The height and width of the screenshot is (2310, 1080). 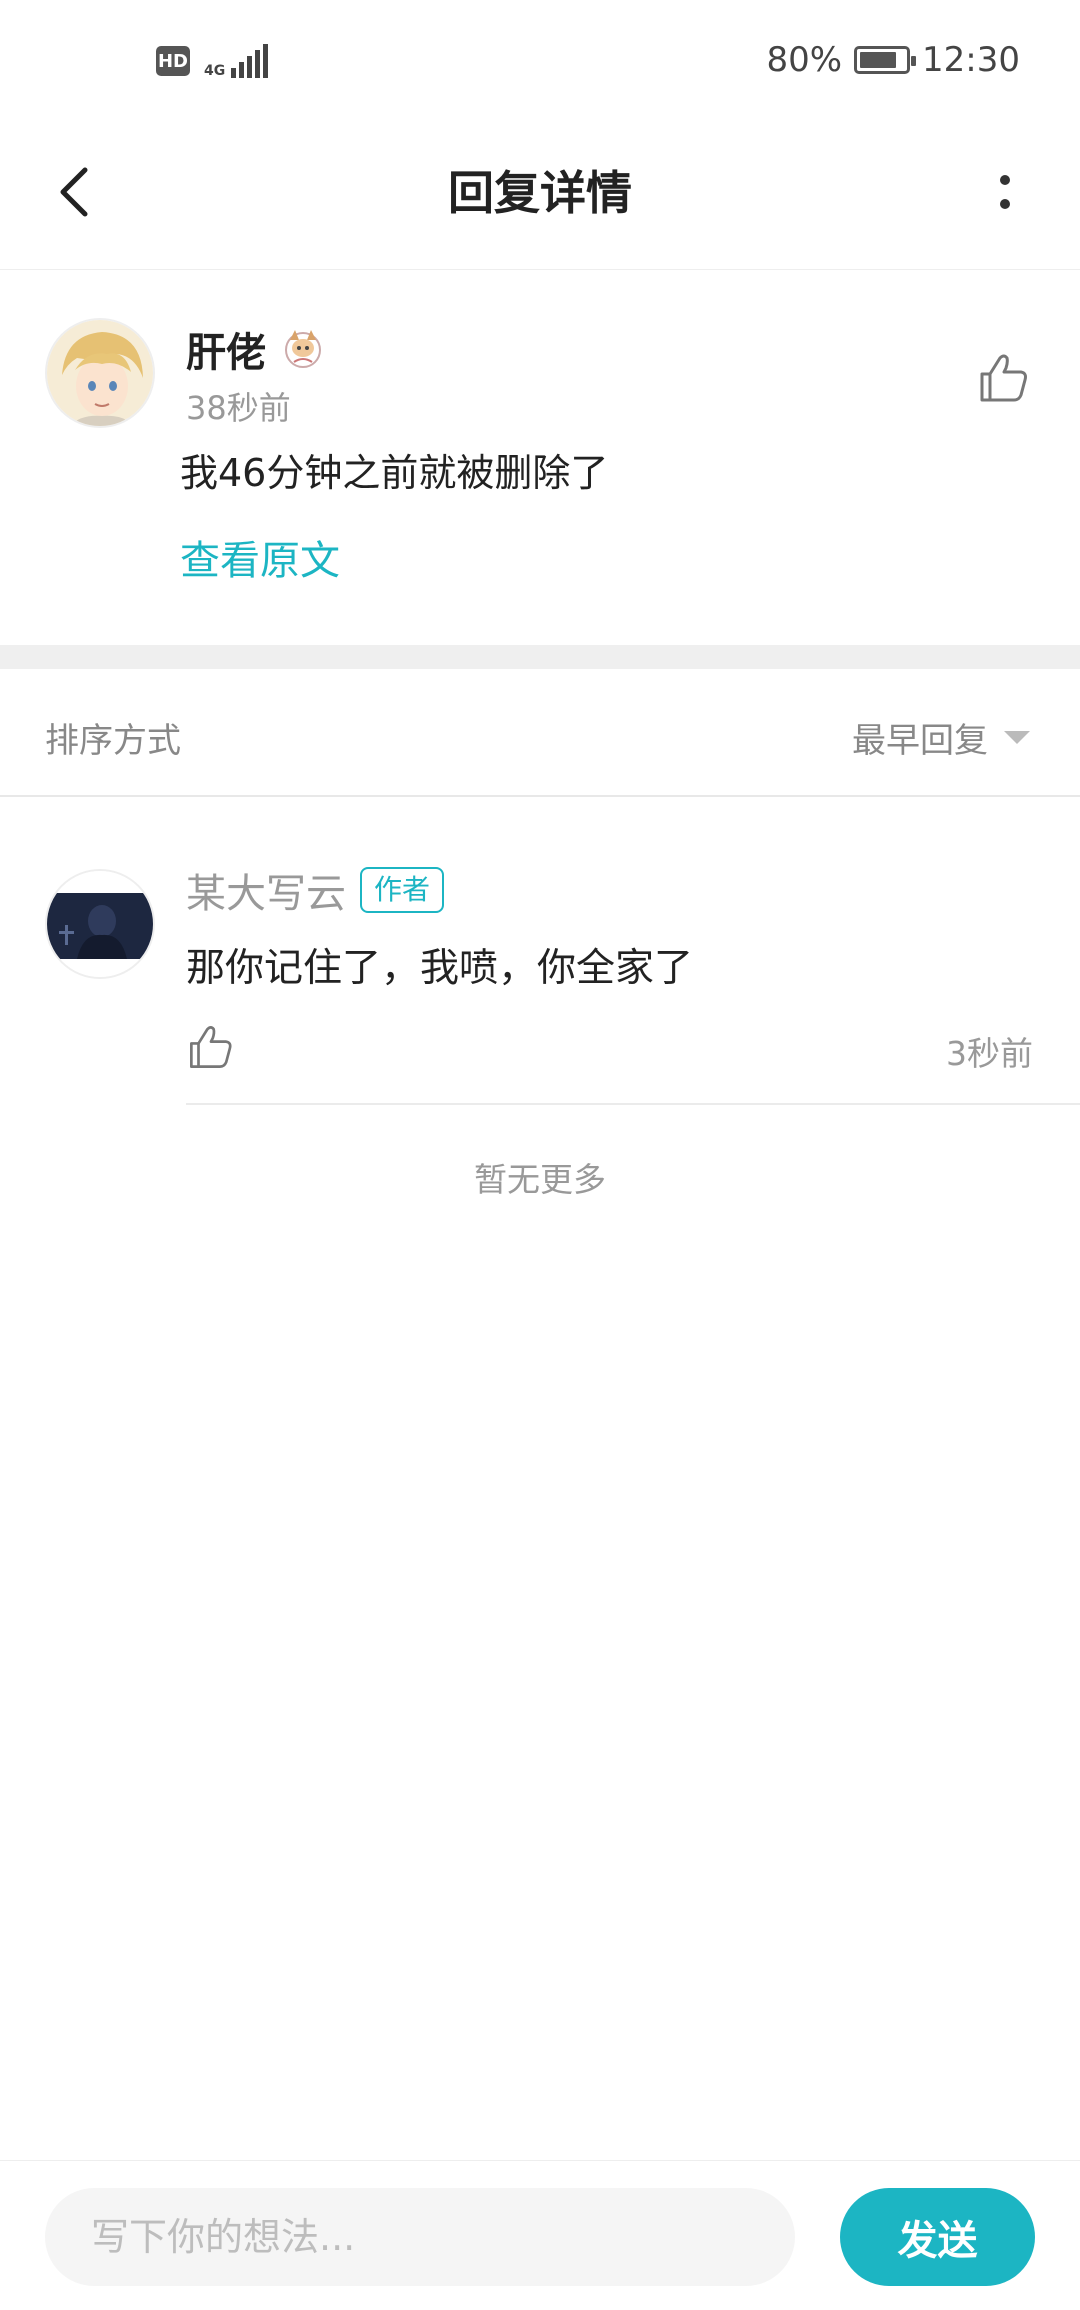 I want to click on reply-like-button, so click(x=211, y=1047).